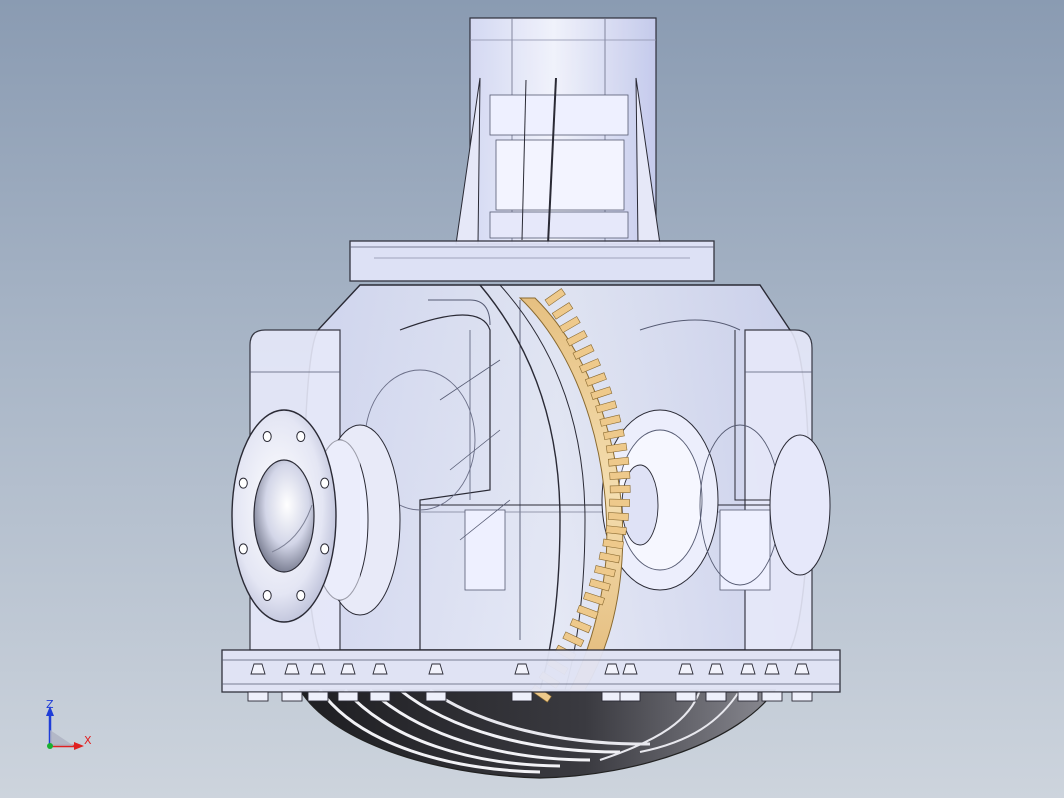  Describe the element at coordinates (50, 704) in the screenshot. I see `z-axis-label: Z` at that location.